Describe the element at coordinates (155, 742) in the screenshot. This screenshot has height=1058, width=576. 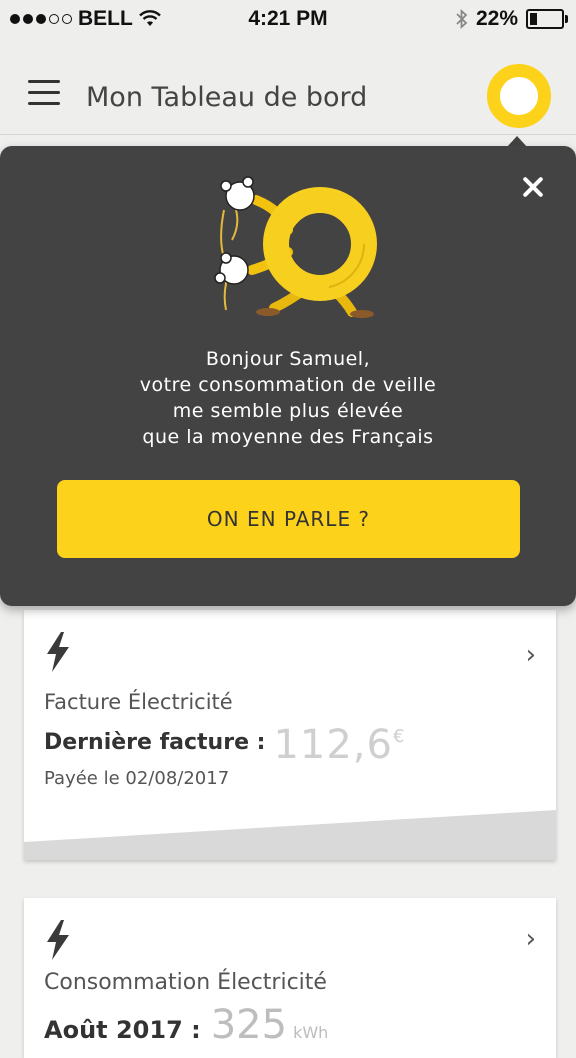
I see `last-bill-label: Dernière facture :` at that location.